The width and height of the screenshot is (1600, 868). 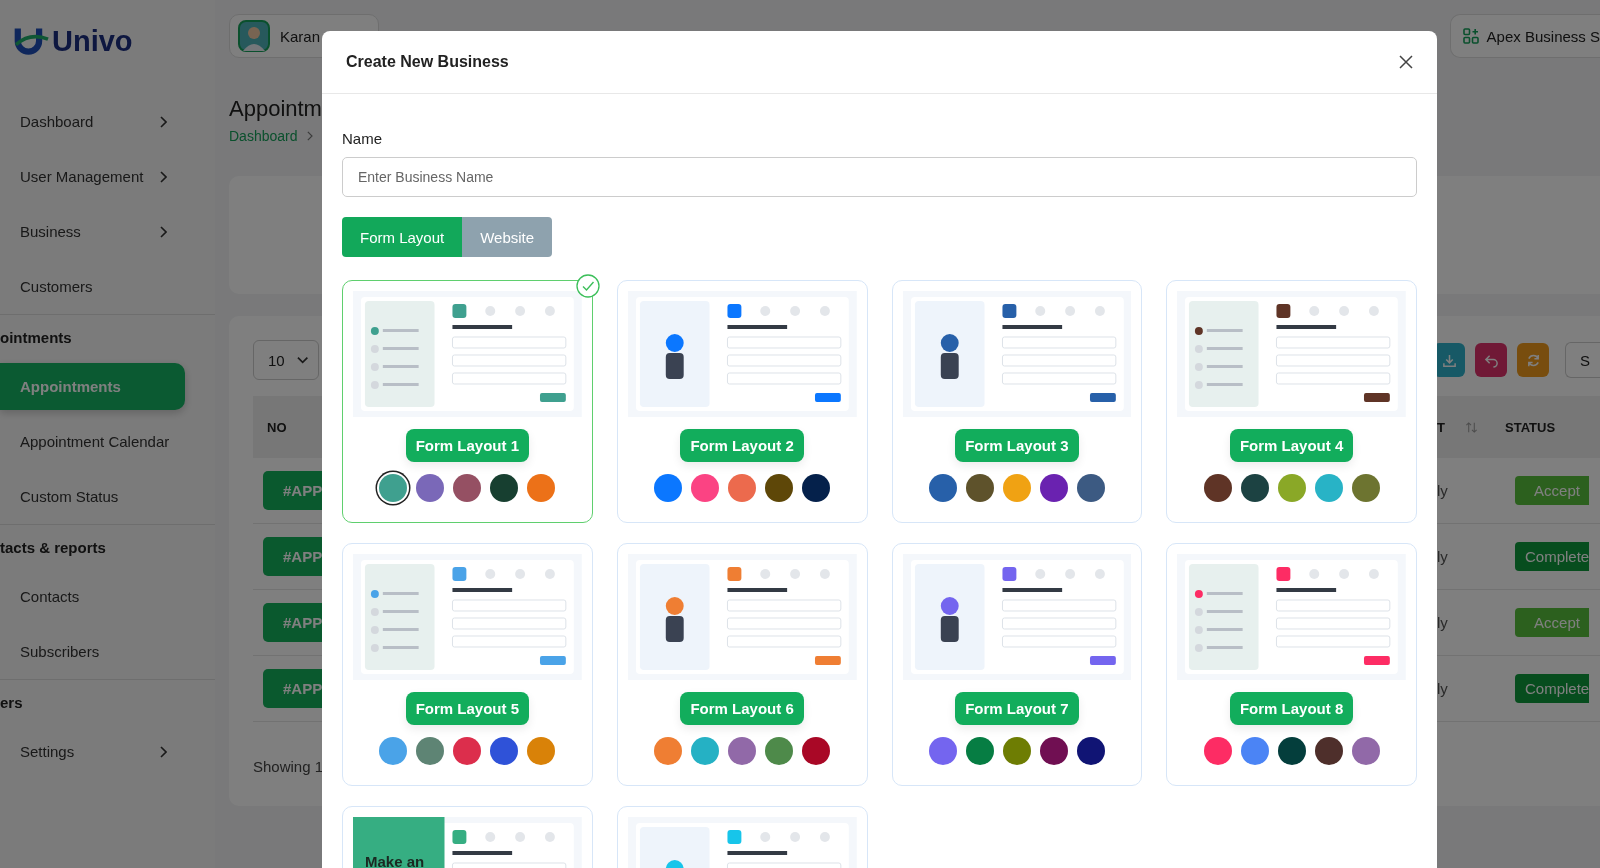 What do you see at coordinates (1017, 708) in the screenshot?
I see `layout-name-label: Form Layout 7` at bounding box center [1017, 708].